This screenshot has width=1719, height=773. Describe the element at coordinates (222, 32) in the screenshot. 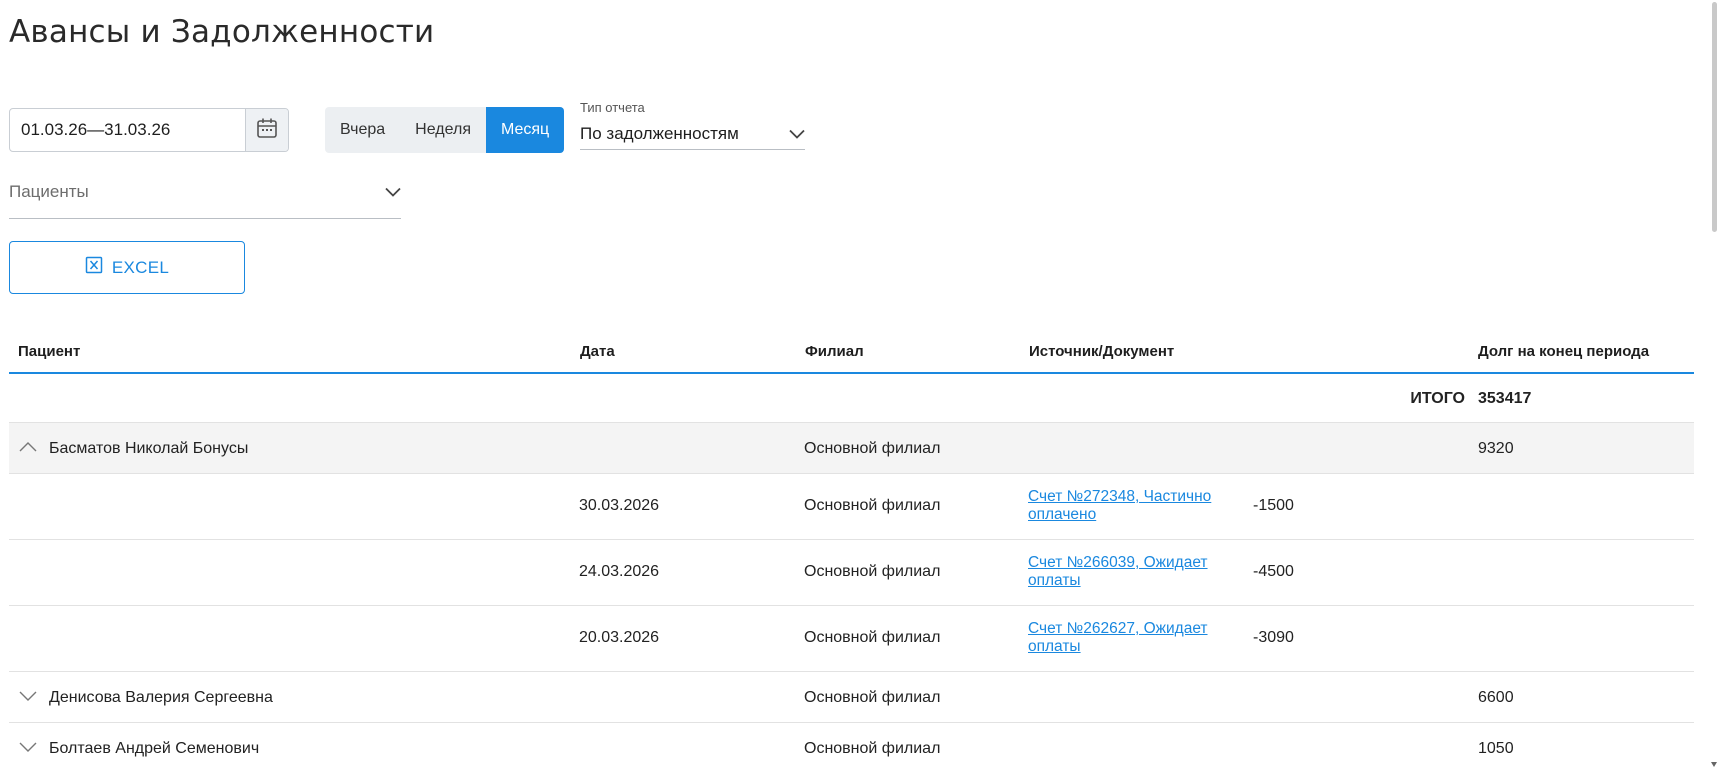

I see `page-title: Авансы и Задолженности` at that location.